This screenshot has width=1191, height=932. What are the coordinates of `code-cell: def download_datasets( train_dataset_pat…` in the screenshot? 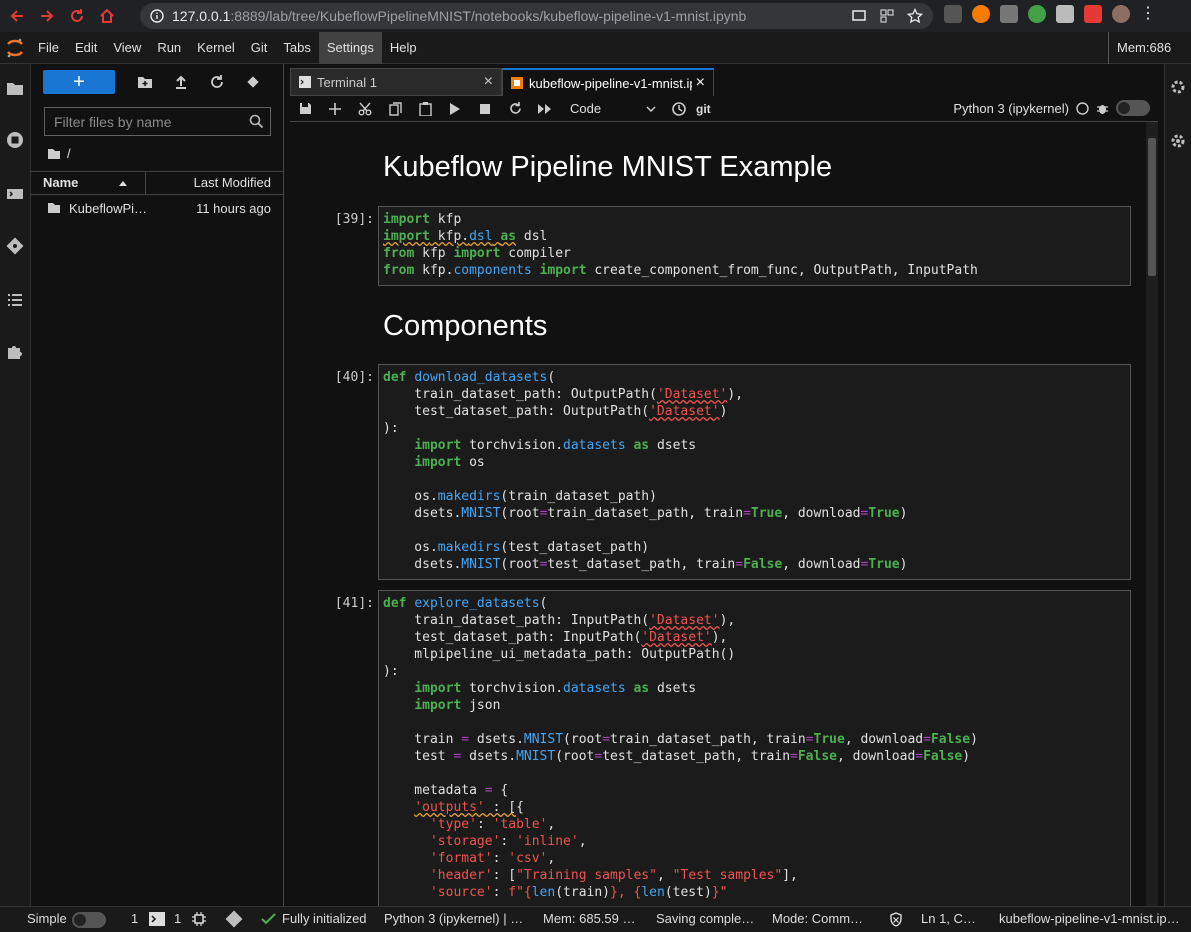 It's located at (754, 472).